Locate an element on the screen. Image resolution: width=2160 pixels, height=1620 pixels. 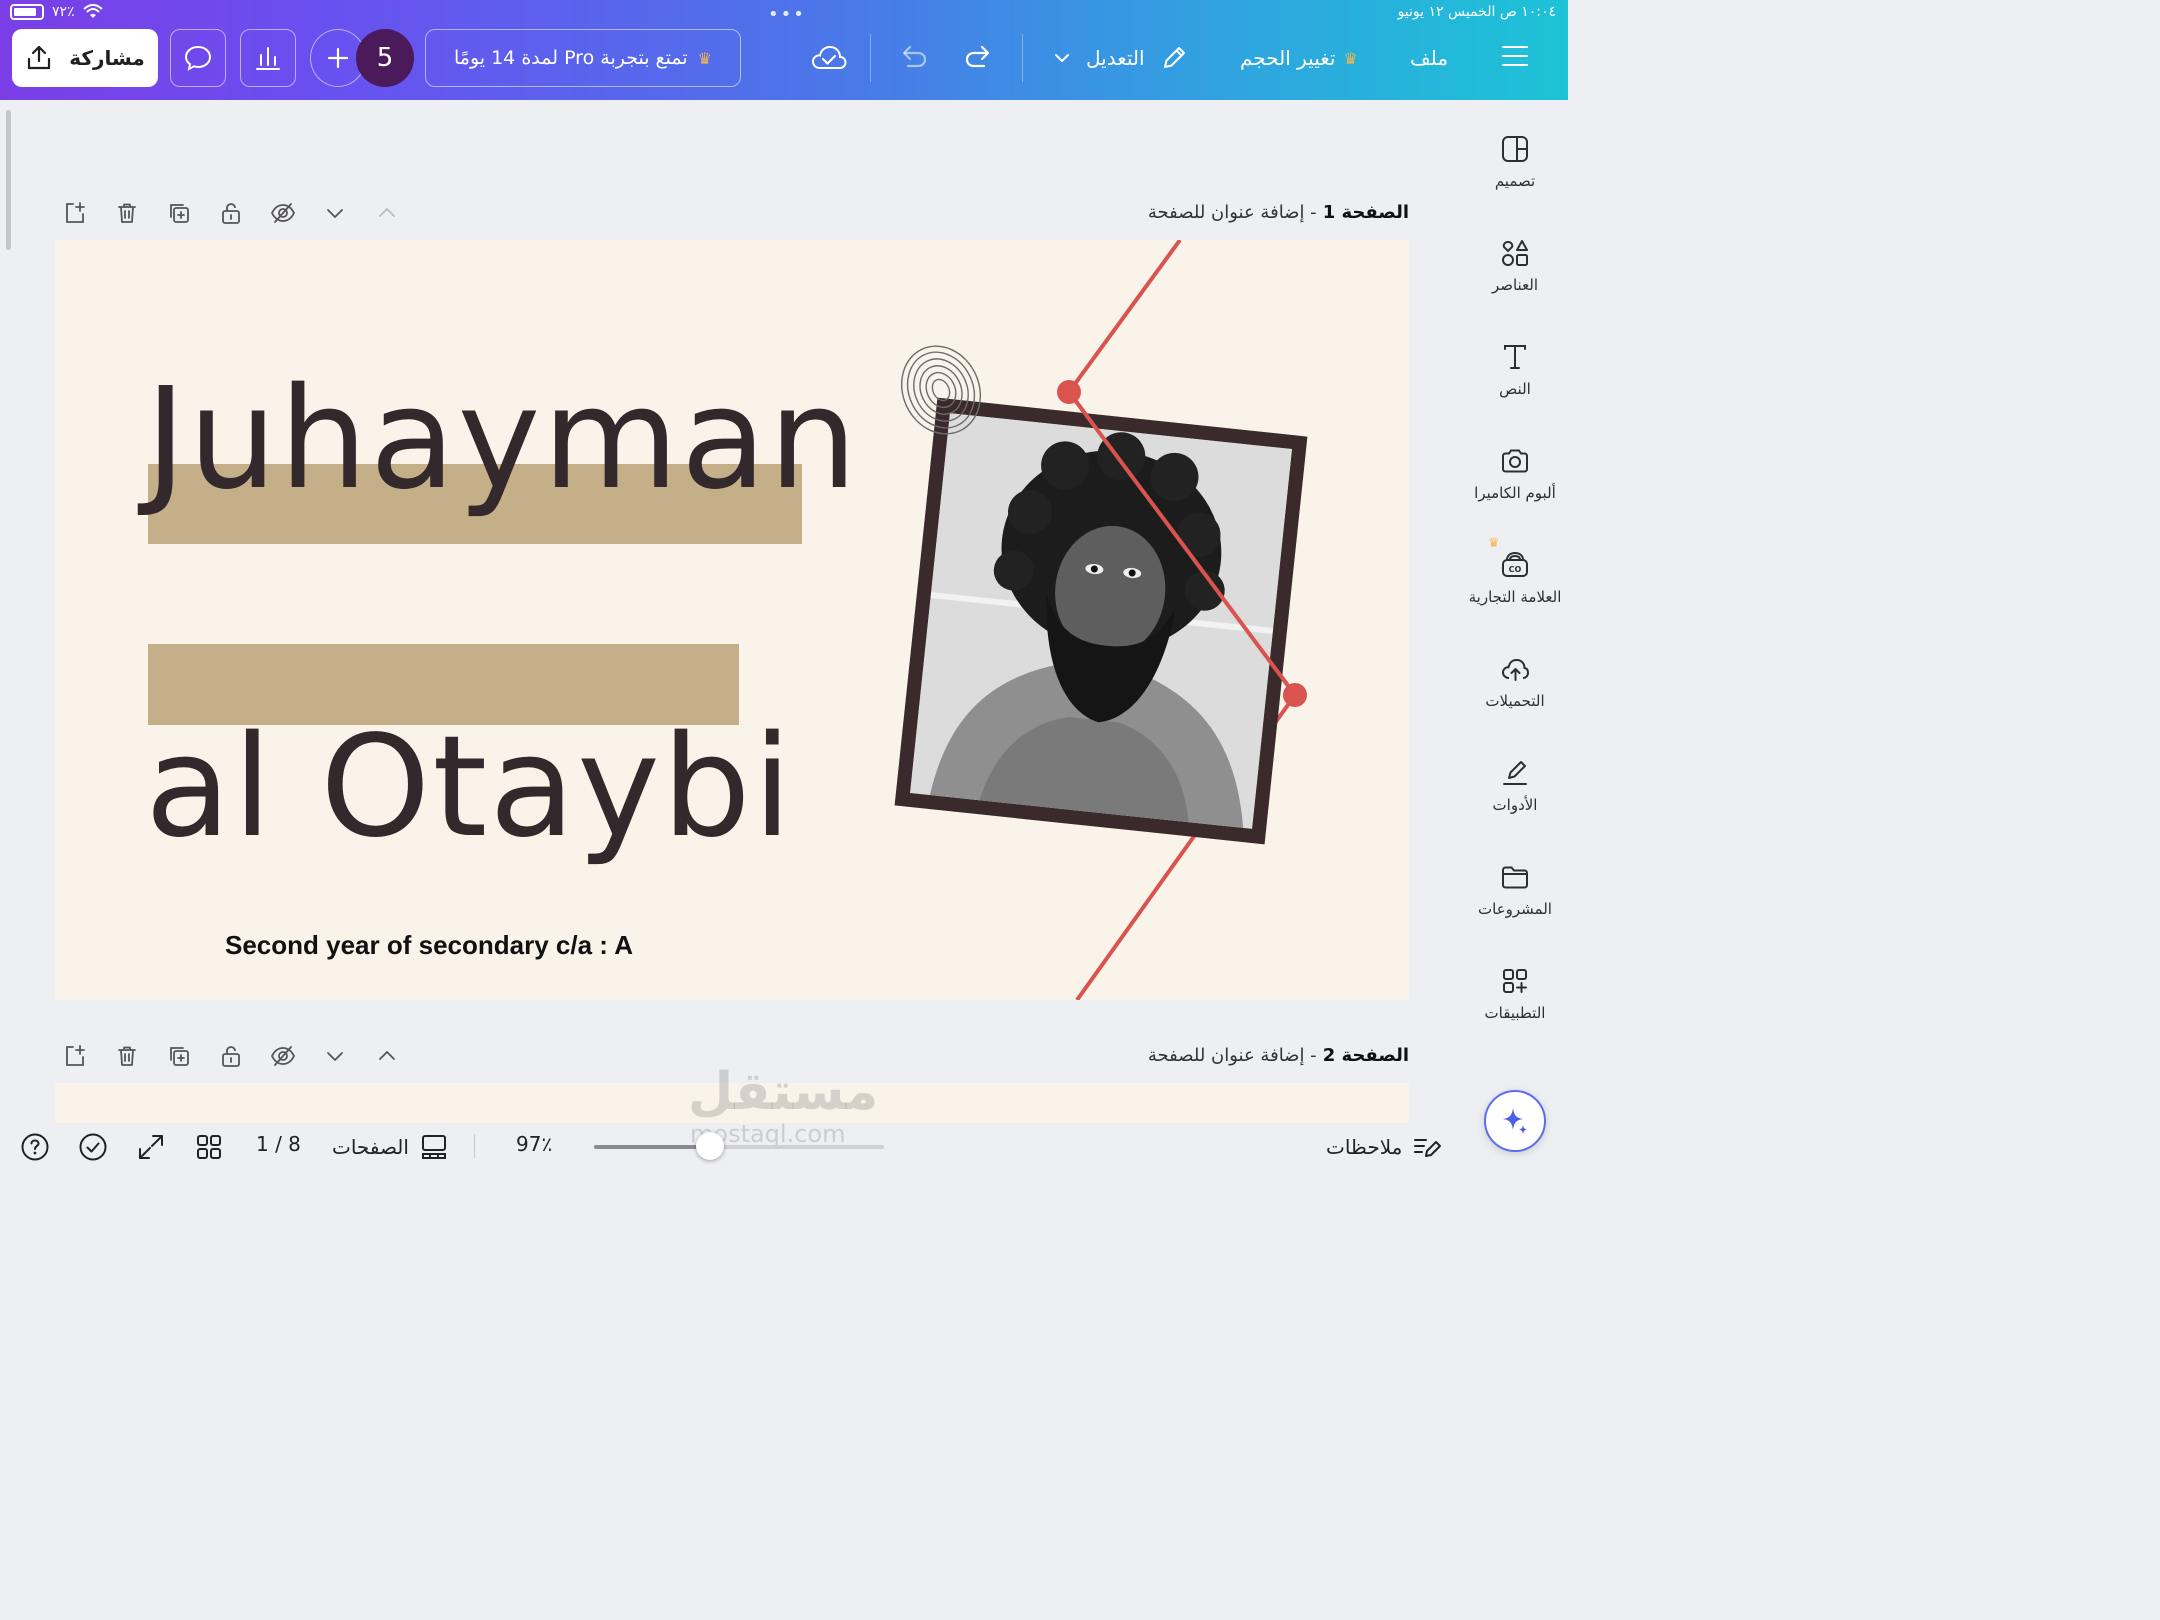
check-button is located at coordinates (93, 1147).